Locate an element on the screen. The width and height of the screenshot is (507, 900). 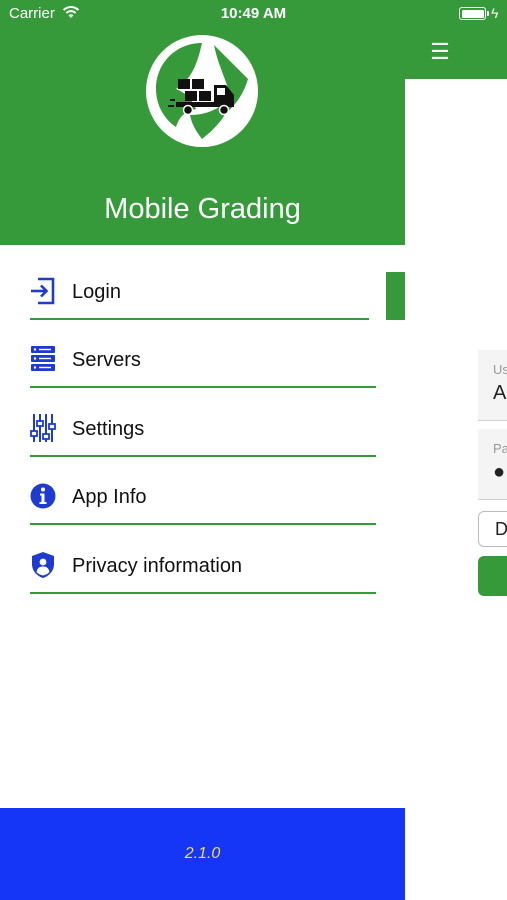
status-bar: Carrier 10:49 AM ϟ is located at coordinates (253, 14).